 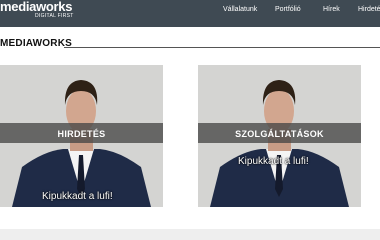 I want to click on category-label: HIRDETÉS, so click(x=81, y=134).